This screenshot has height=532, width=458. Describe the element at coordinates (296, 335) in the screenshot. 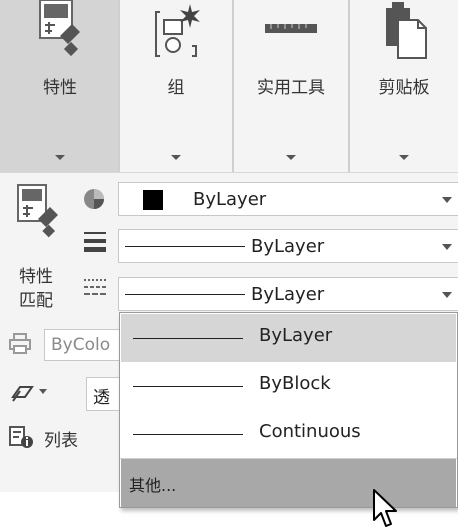

I see `linetype-option-label: ByLayer` at that location.